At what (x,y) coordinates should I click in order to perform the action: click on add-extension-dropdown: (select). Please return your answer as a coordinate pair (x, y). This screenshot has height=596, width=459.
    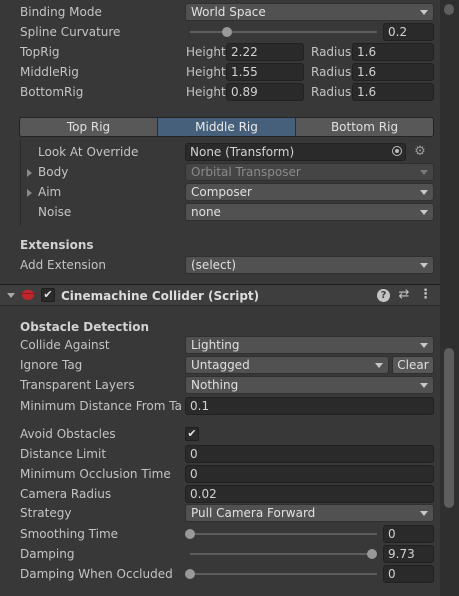
    Looking at the image, I should click on (309, 265).